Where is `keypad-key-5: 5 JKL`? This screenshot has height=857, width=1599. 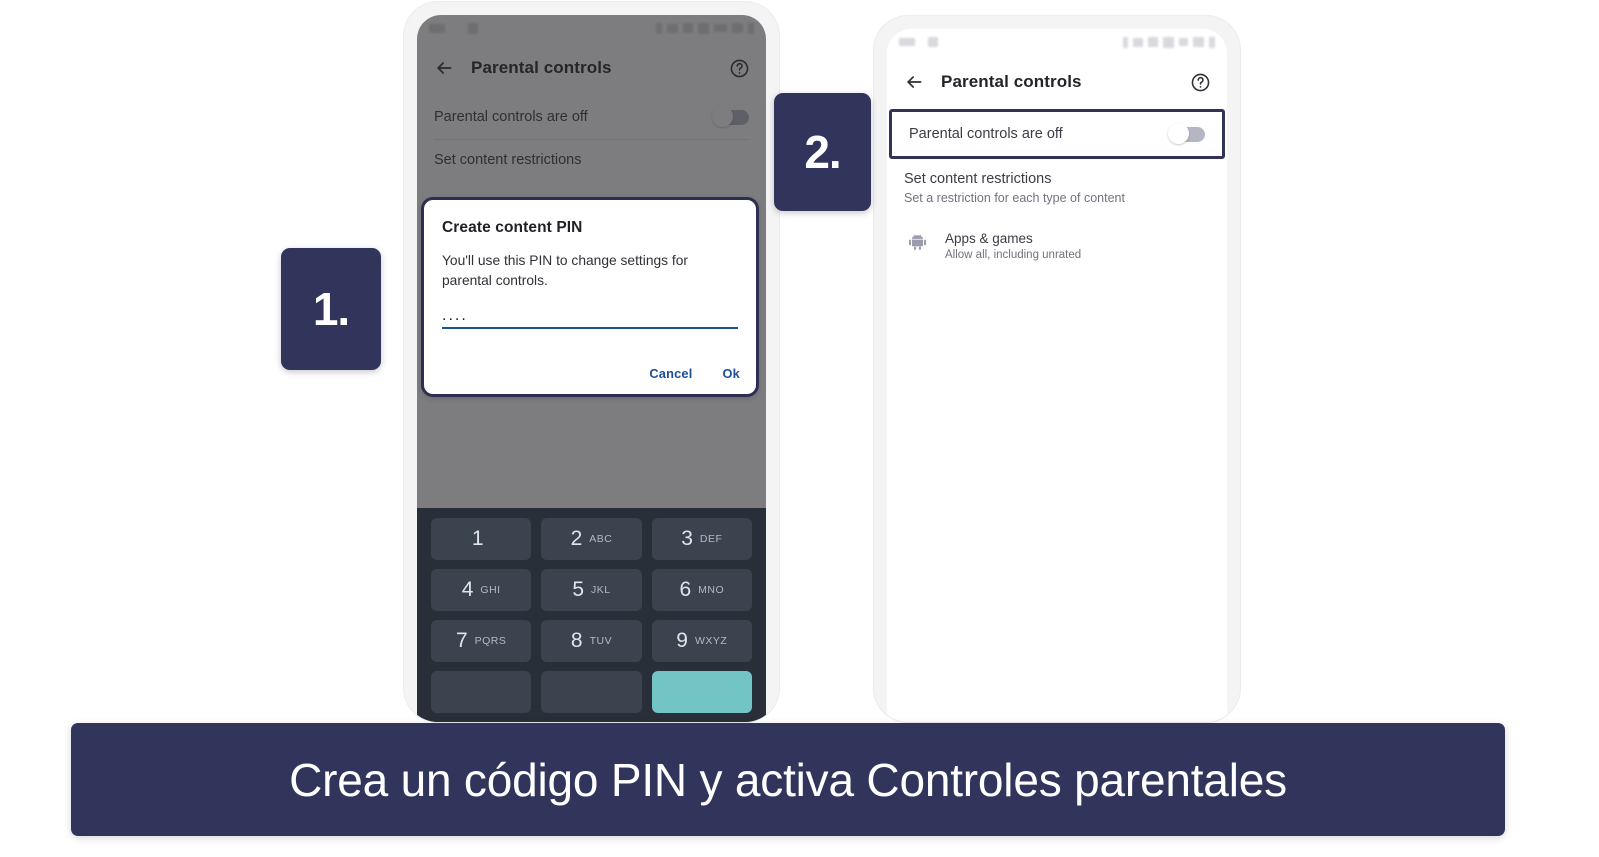 keypad-key-5: 5 JKL is located at coordinates (591, 590).